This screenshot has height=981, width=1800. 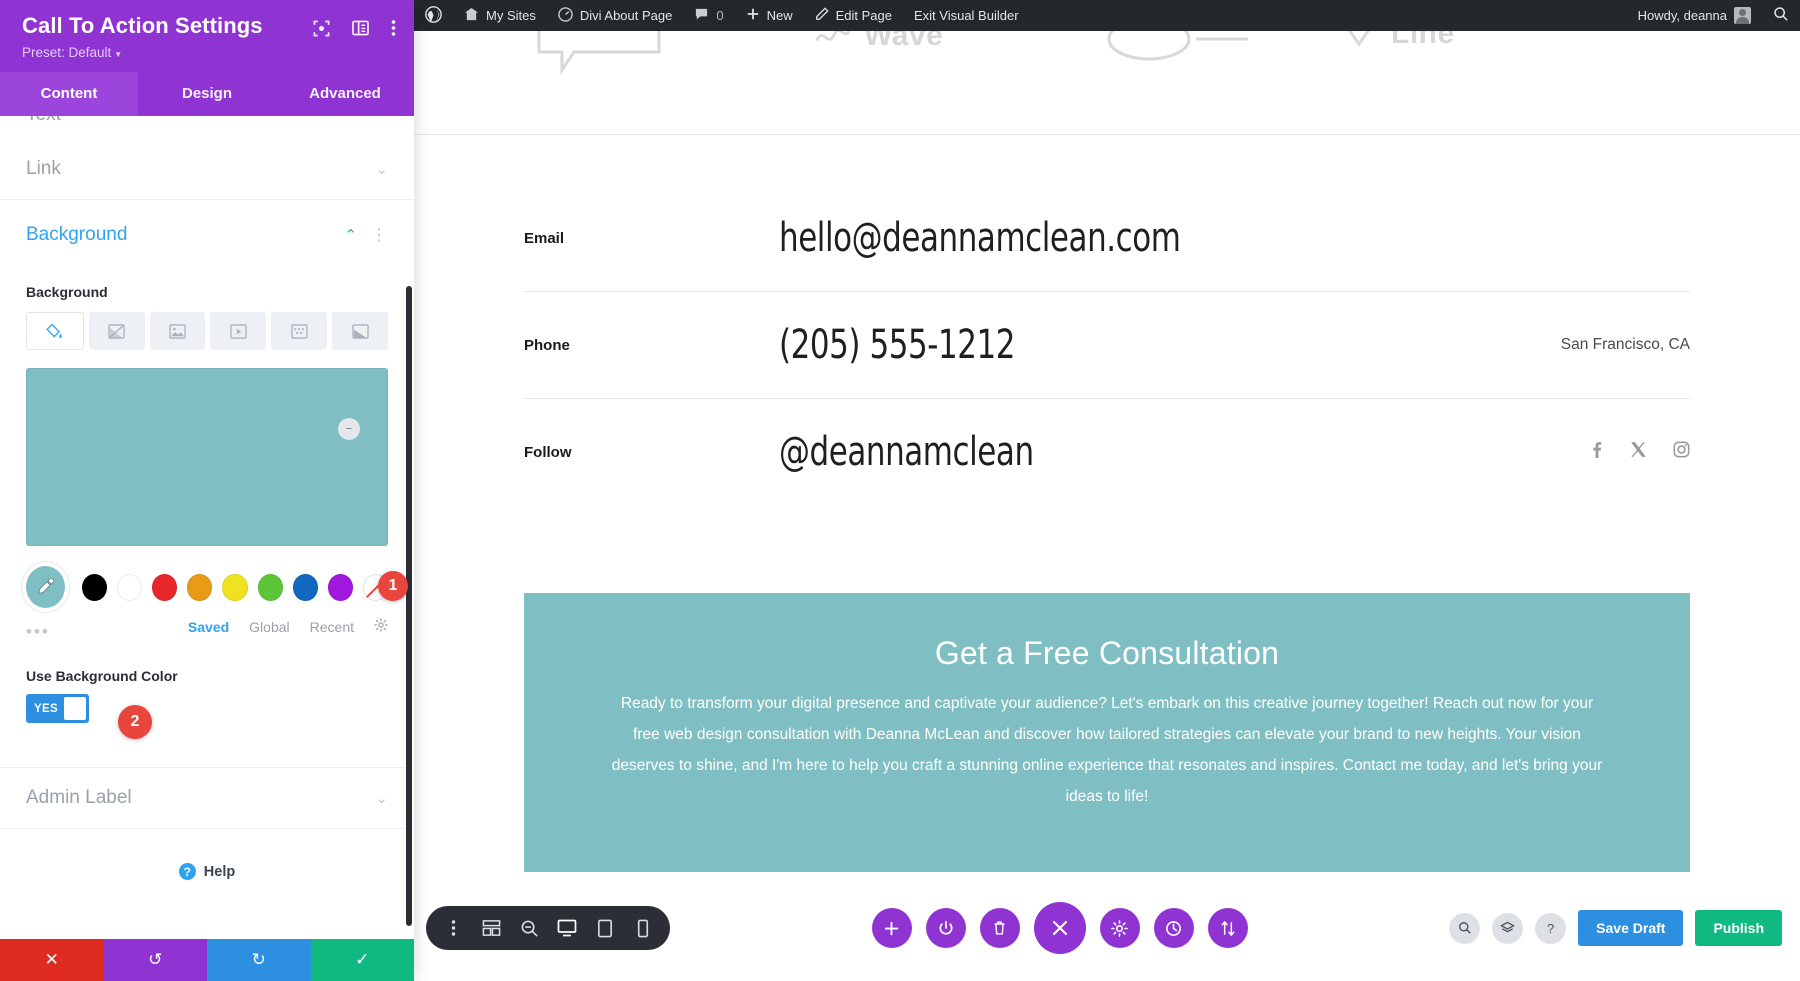 I want to click on admin-bar-exit-visual-builder: Exit Visual Builder, so click(x=966, y=15).